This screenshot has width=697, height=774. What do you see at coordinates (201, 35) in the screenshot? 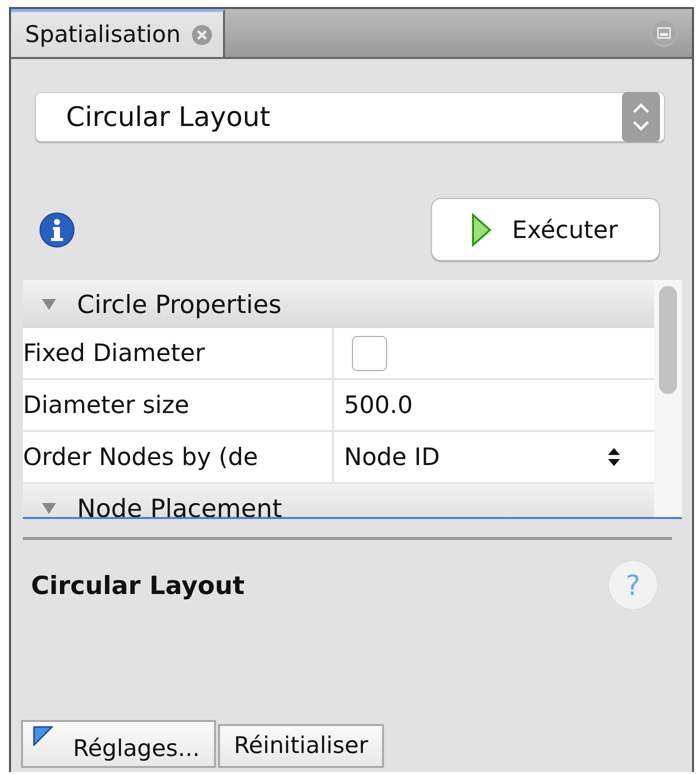
I see `close-icon` at bounding box center [201, 35].